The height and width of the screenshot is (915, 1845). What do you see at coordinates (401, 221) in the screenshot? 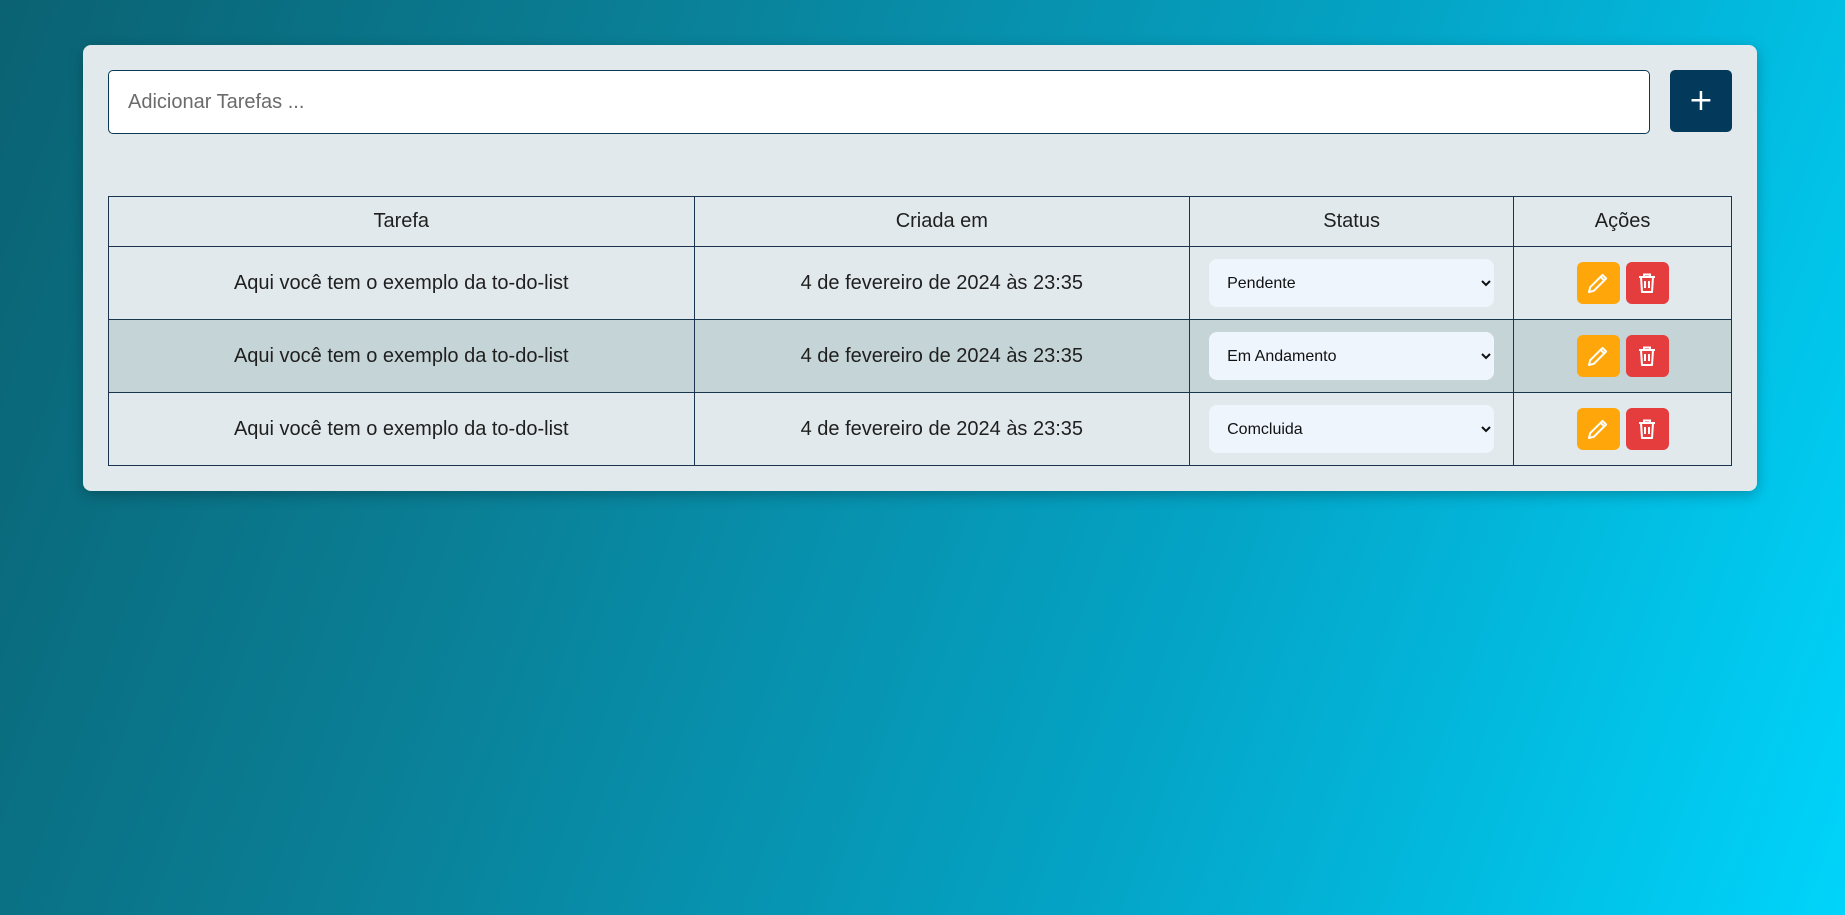
I see `header-task: Tarefa` at bounding box center [401, 221].